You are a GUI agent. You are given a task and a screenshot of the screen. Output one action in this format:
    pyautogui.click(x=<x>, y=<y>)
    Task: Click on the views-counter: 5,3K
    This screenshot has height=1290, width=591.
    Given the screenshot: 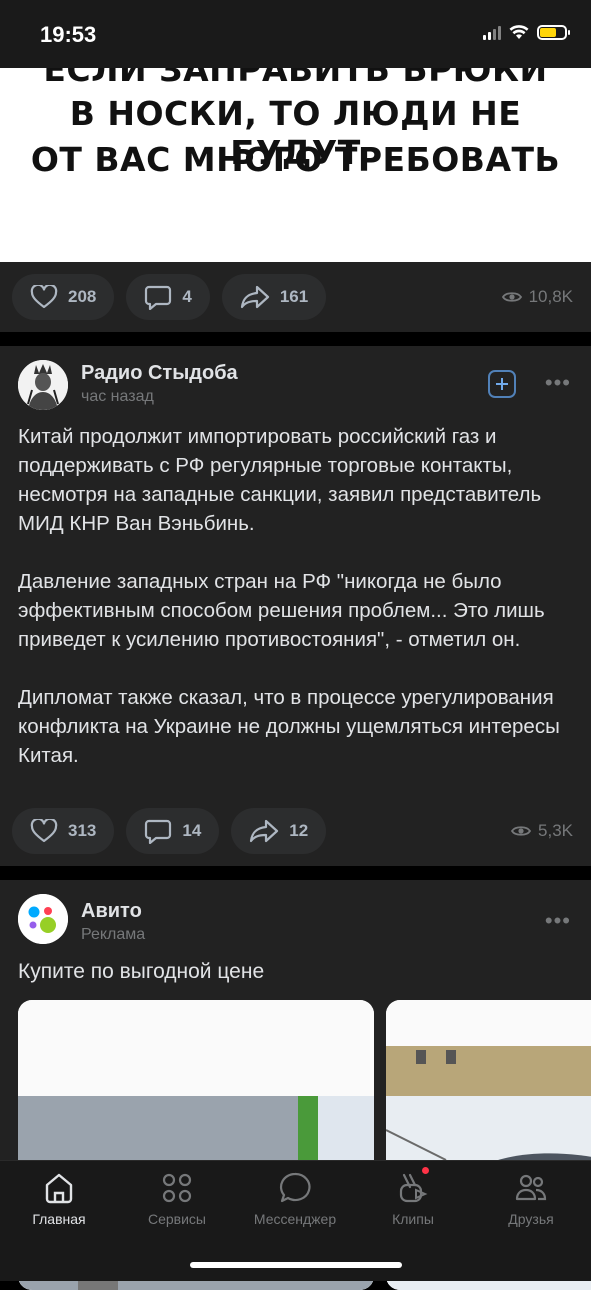 What is the action you would take?
    pyautogui.click(x=542, y=831)
    